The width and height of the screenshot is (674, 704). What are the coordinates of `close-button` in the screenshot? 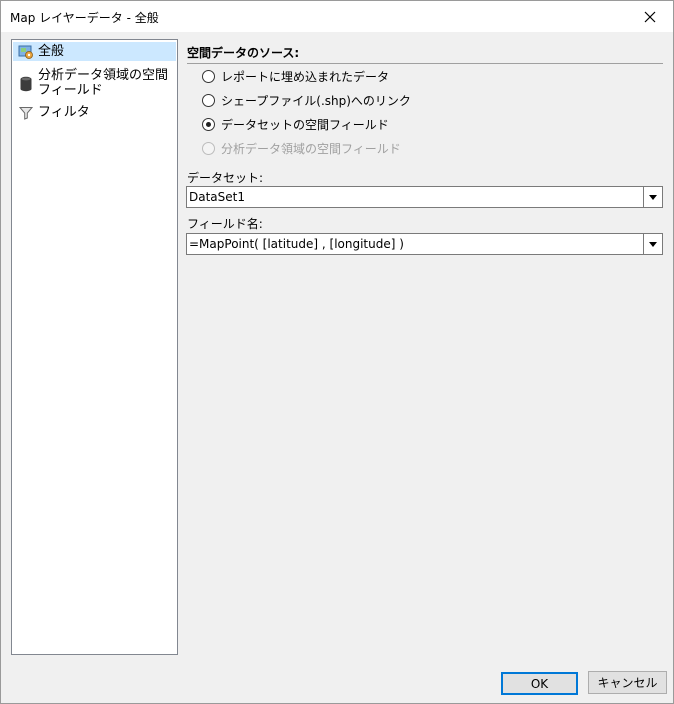 It's located at (650, 16).